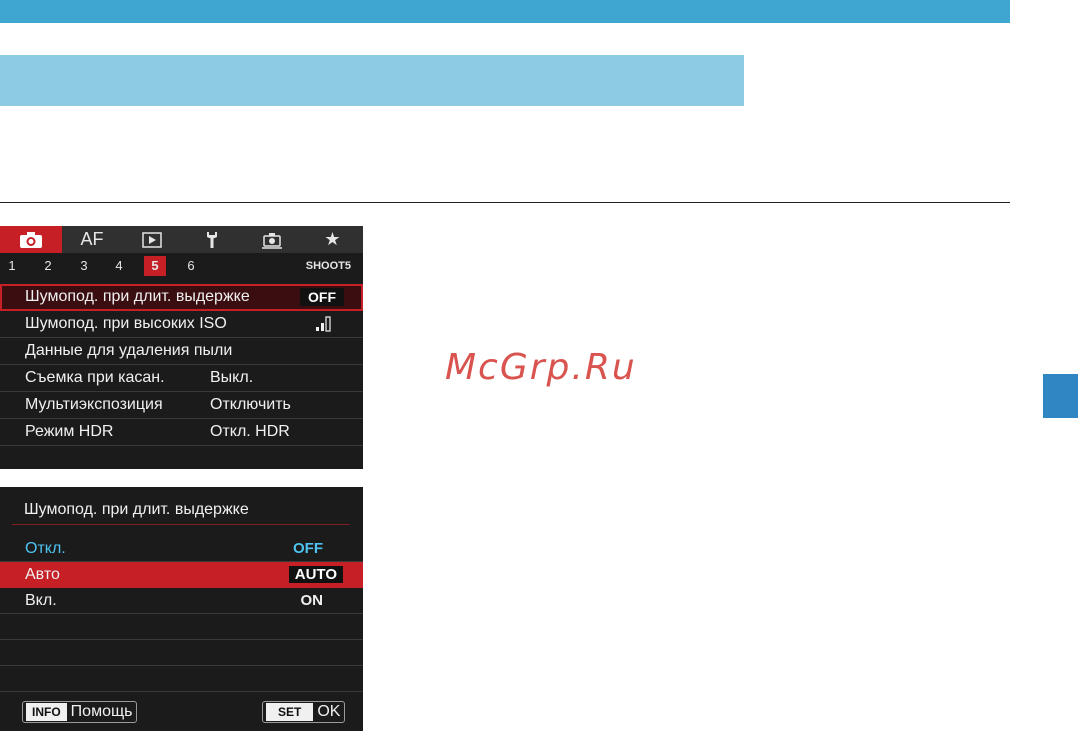  I want to click on custom-function-icon, so click(272, 240).